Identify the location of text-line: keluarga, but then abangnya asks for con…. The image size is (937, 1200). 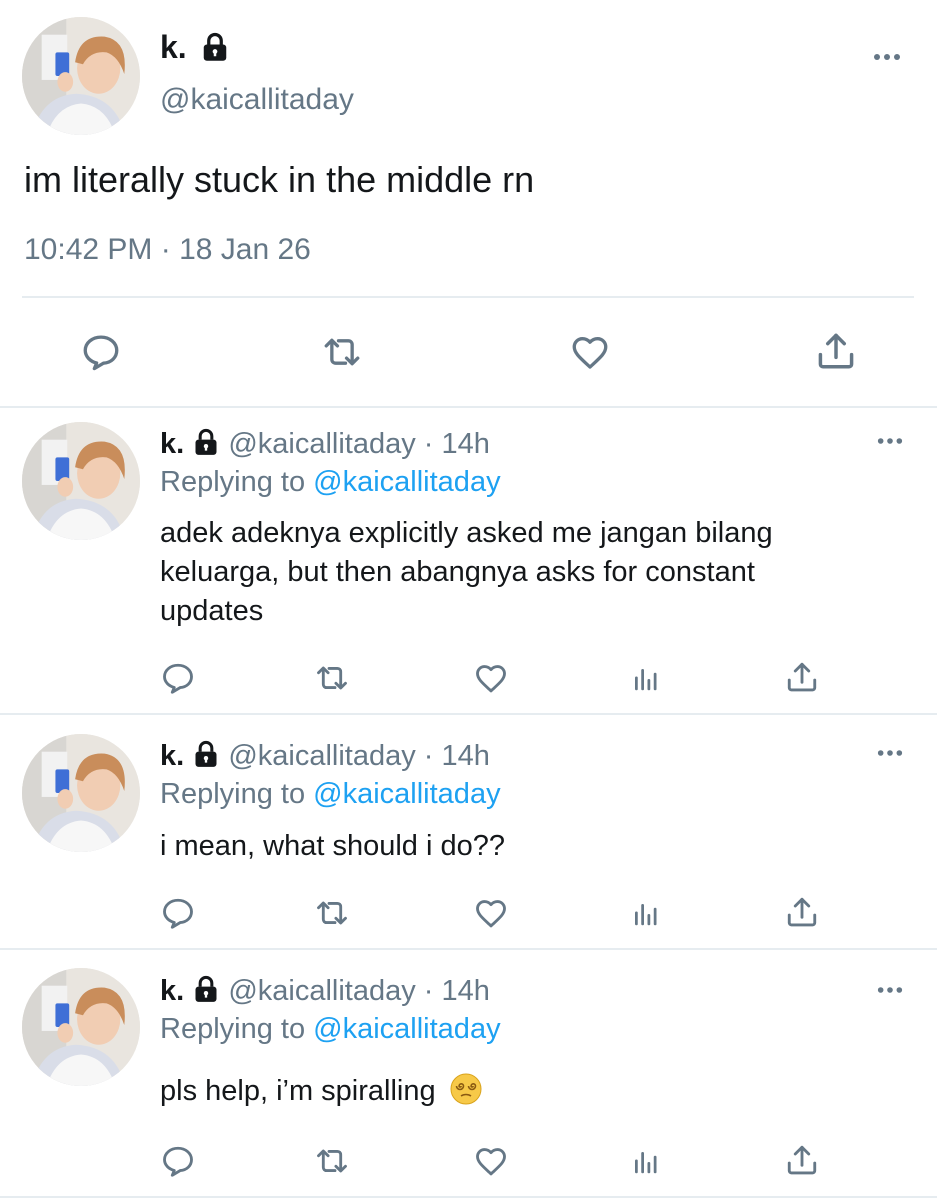
(457, 572).